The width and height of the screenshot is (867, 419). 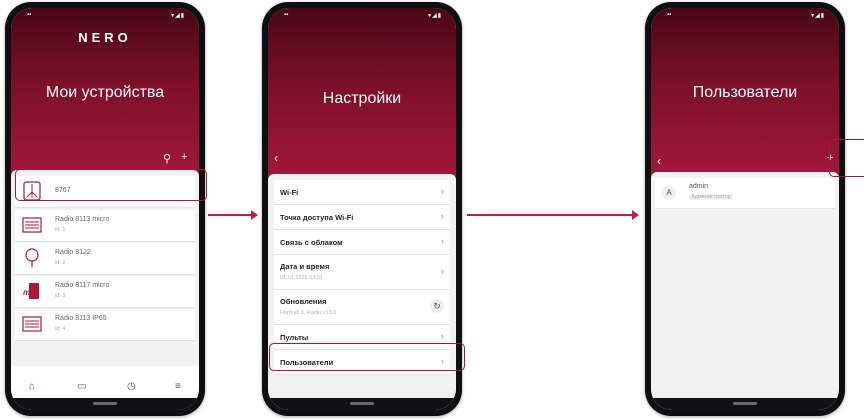 I want to click on device-item: m Radio 8117 micro id: 3, so click(x=105, y=292).